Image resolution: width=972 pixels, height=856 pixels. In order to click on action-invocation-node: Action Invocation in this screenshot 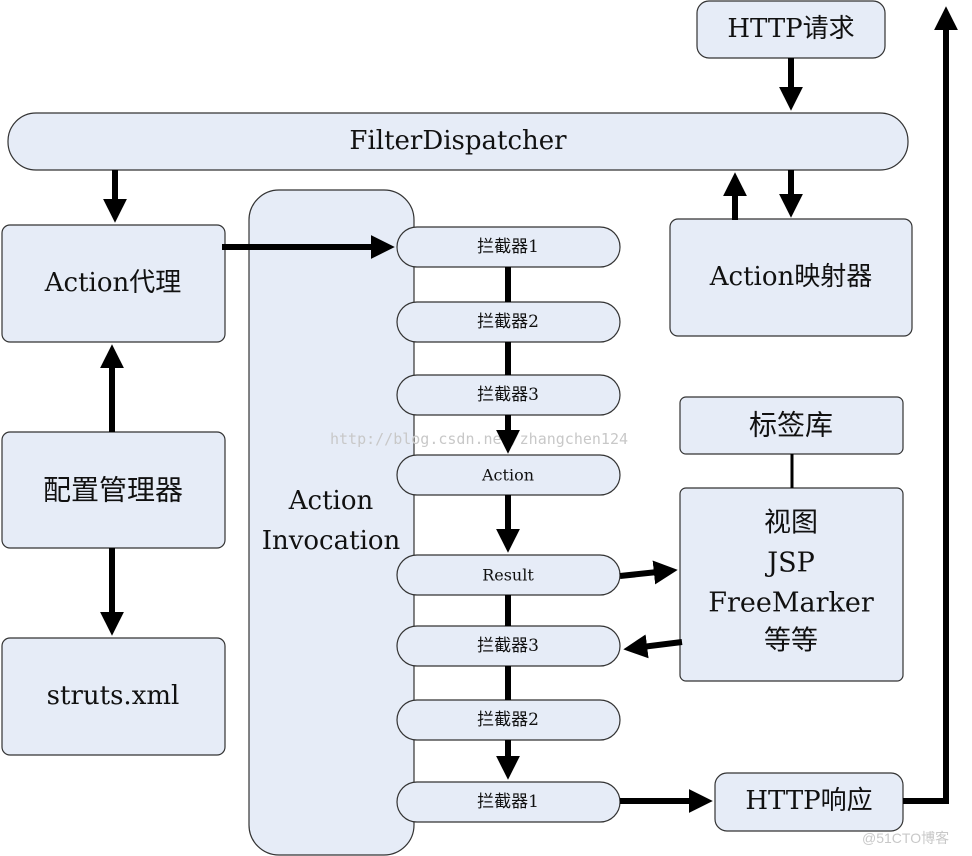, I will do `click(331, 522)`.